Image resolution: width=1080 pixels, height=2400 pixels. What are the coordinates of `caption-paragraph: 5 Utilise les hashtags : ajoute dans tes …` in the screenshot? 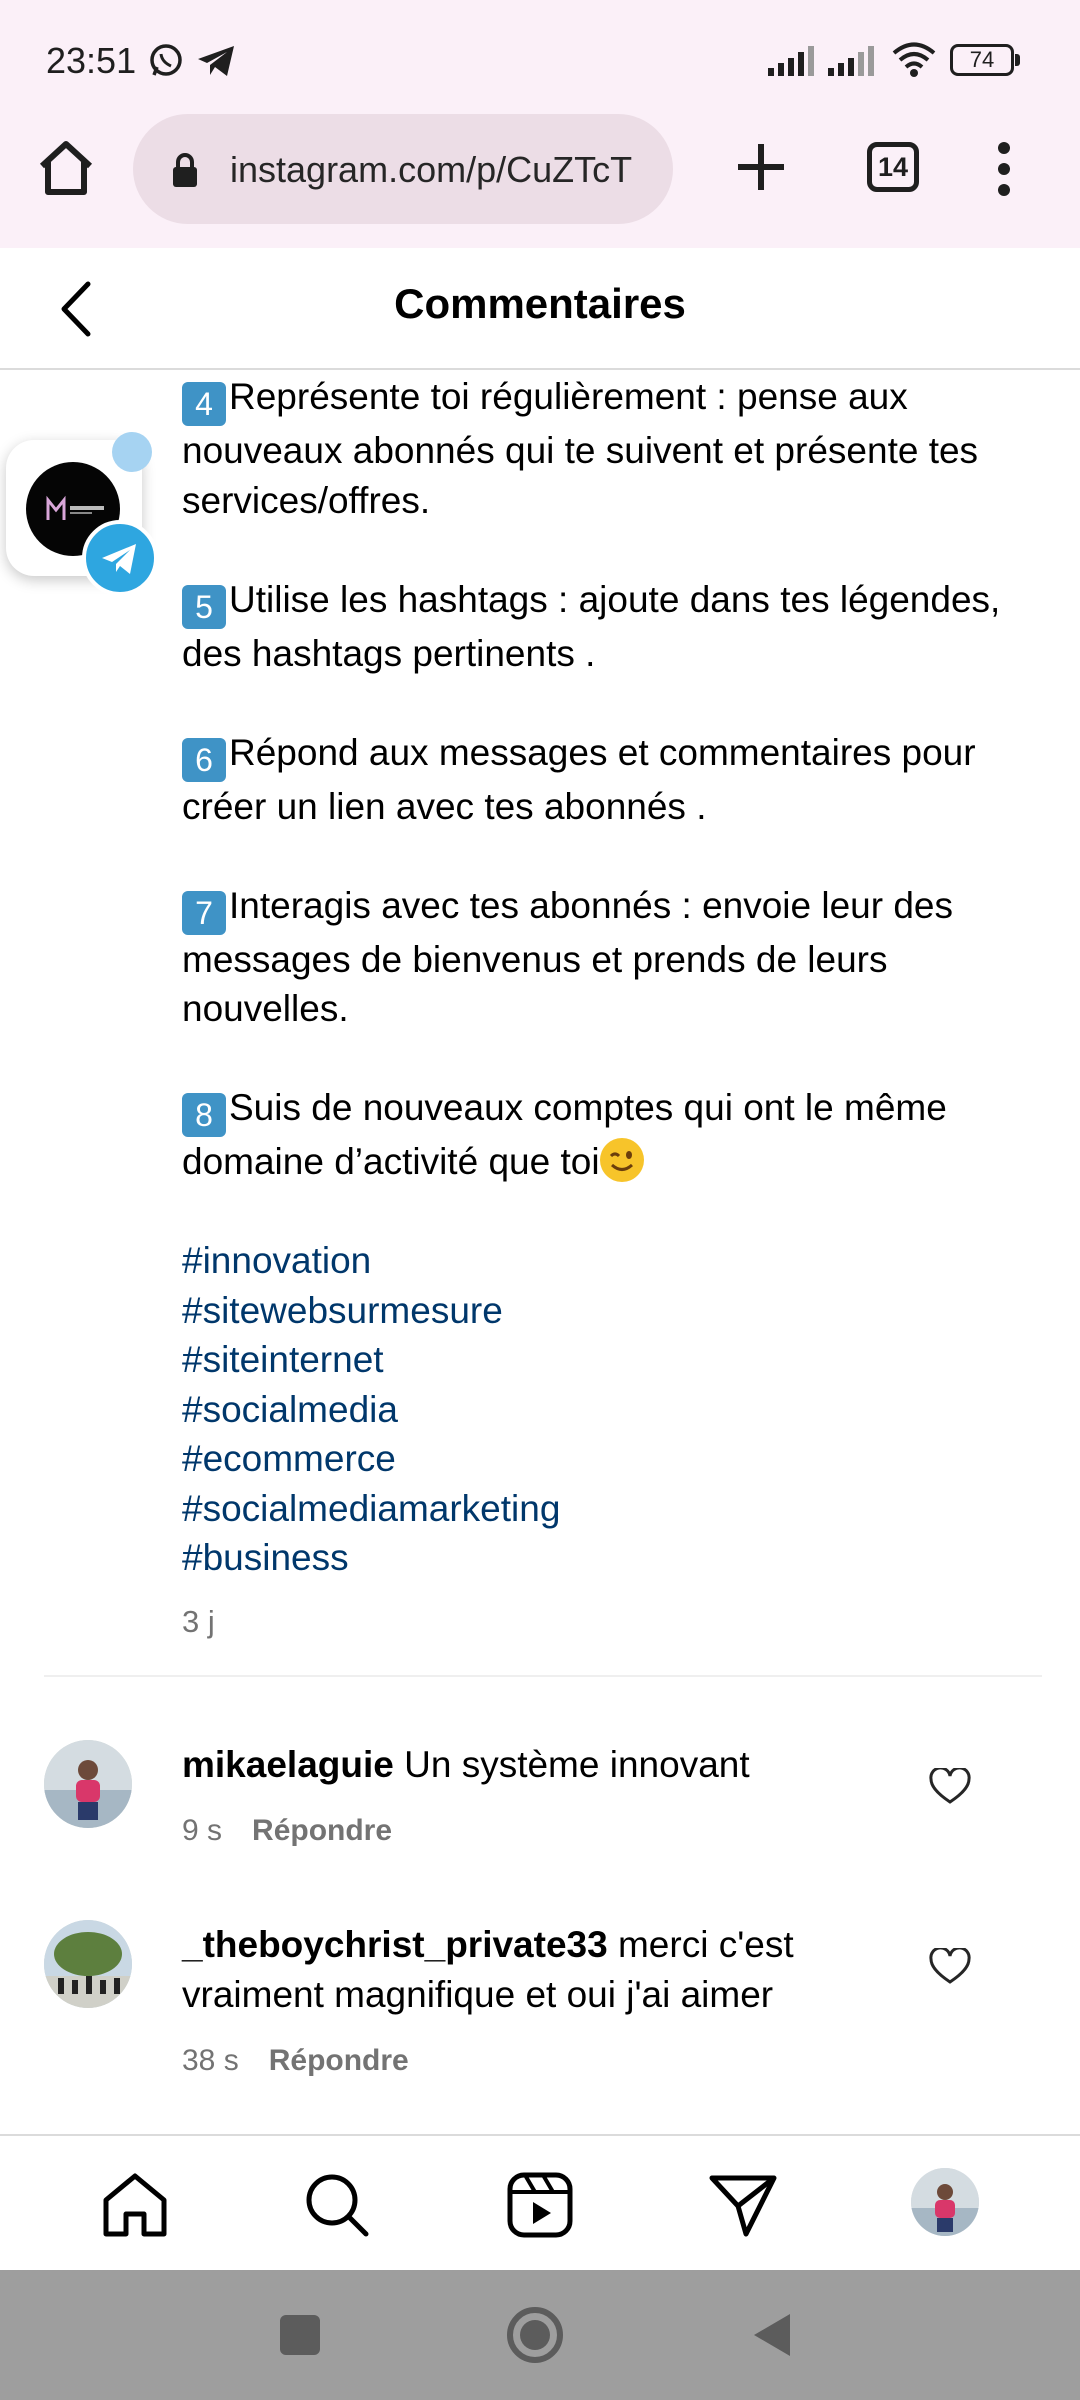 It's located at (591, 626).